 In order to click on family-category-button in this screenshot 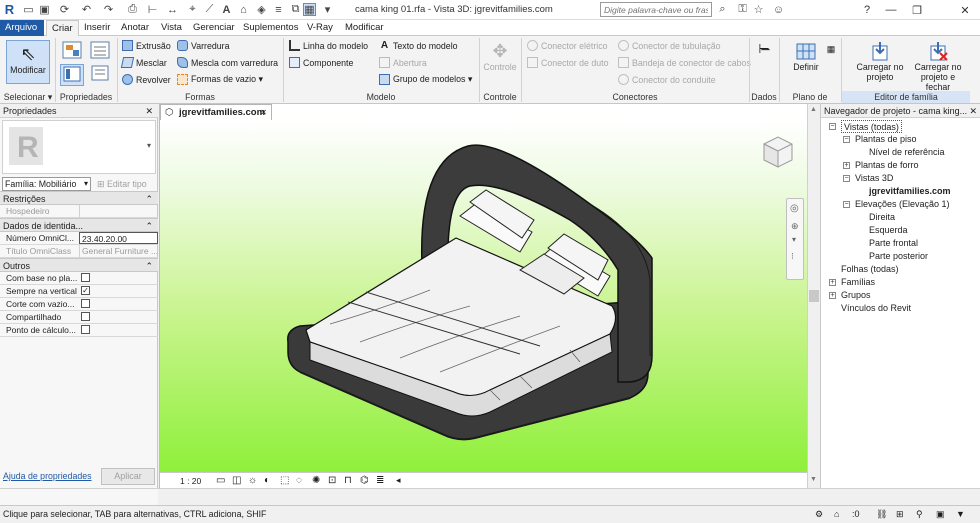, I will do `click(72, 51)`.